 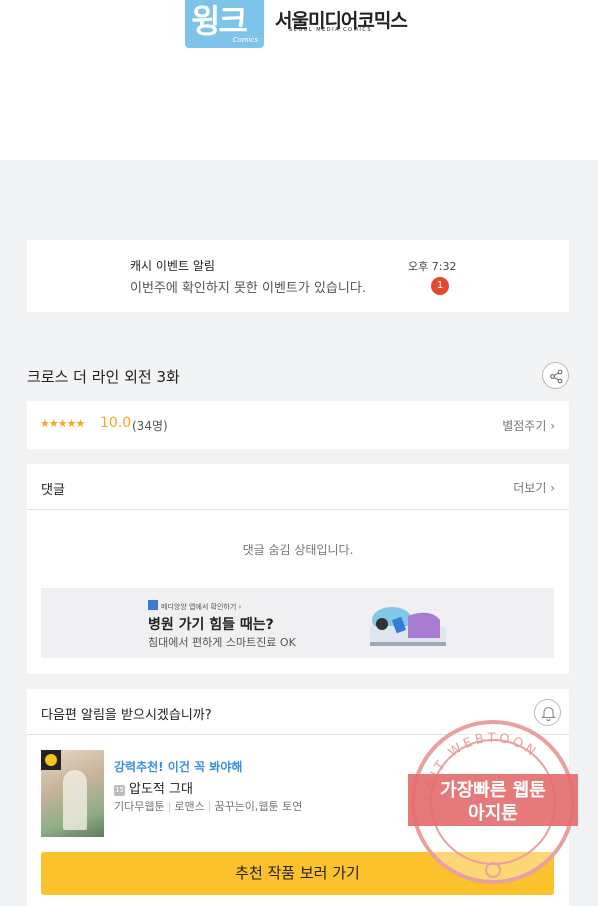 I want to click on notify-bell-button, so click(x=547, y=712).